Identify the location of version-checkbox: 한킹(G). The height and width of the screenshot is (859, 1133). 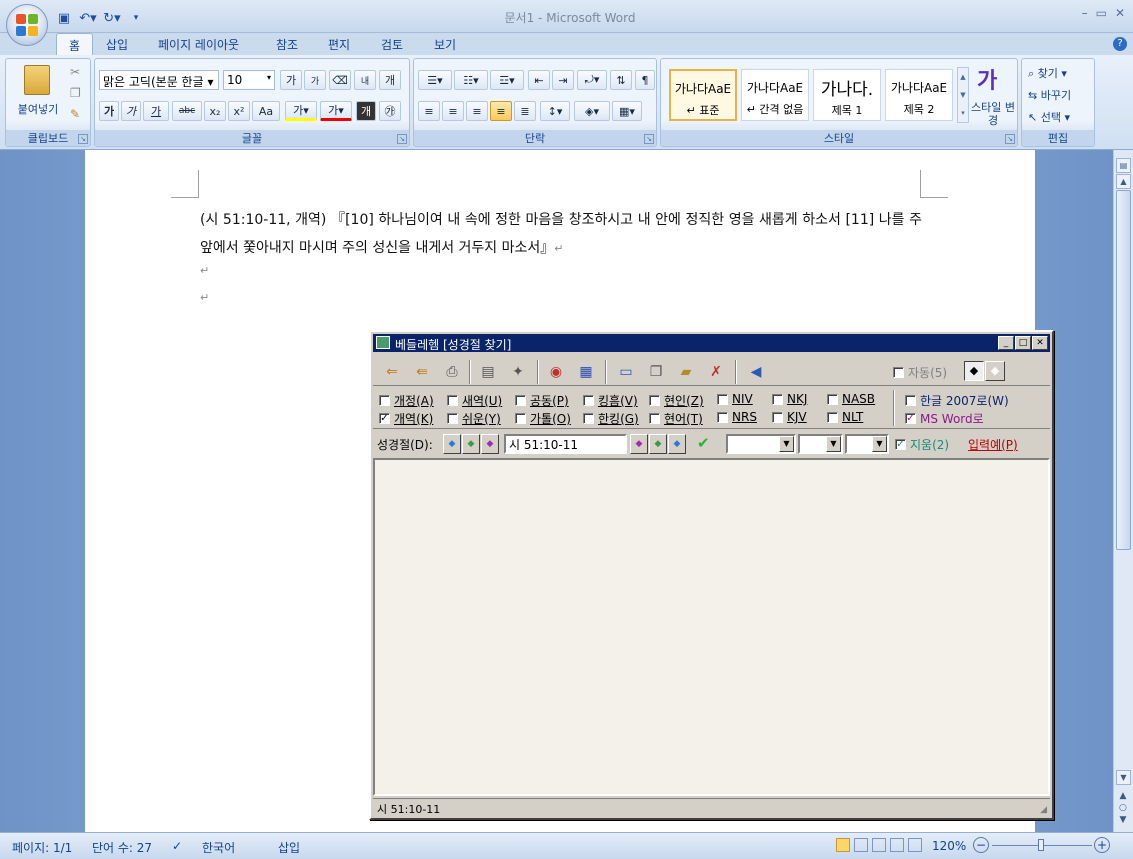
(611, 418).